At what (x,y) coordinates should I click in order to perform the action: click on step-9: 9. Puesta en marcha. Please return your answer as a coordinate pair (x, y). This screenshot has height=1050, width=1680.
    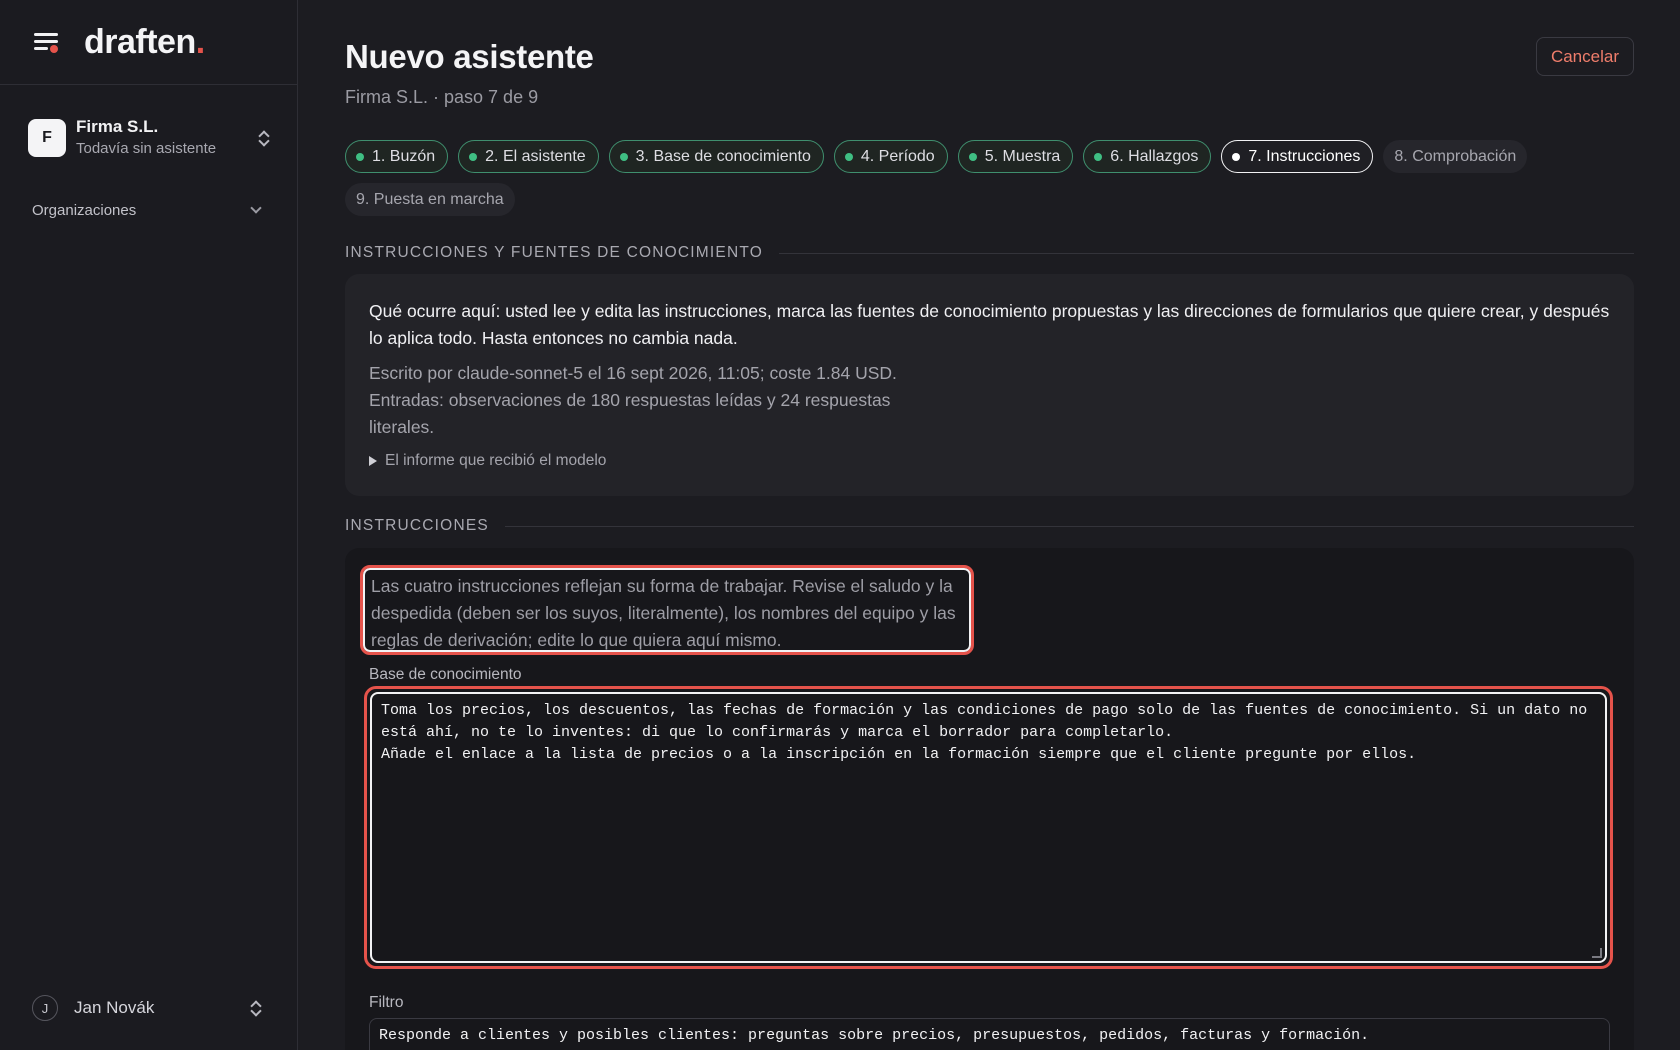
    Looking at the image, I should click on (430, 199).